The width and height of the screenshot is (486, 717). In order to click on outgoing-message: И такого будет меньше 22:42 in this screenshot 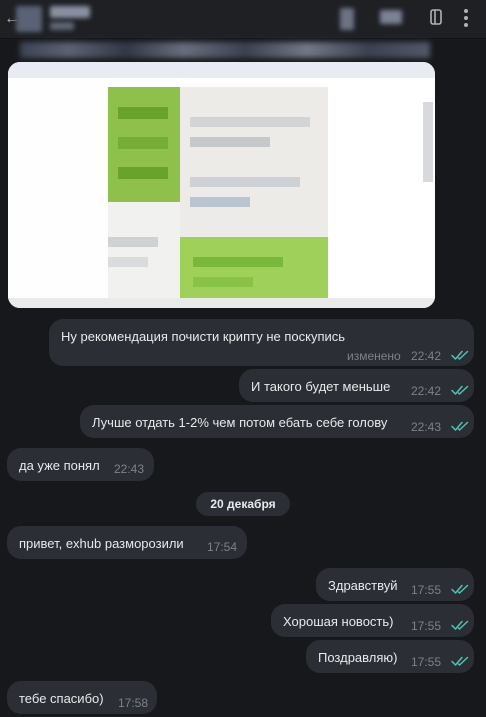, I will do `click(356, 385)`.